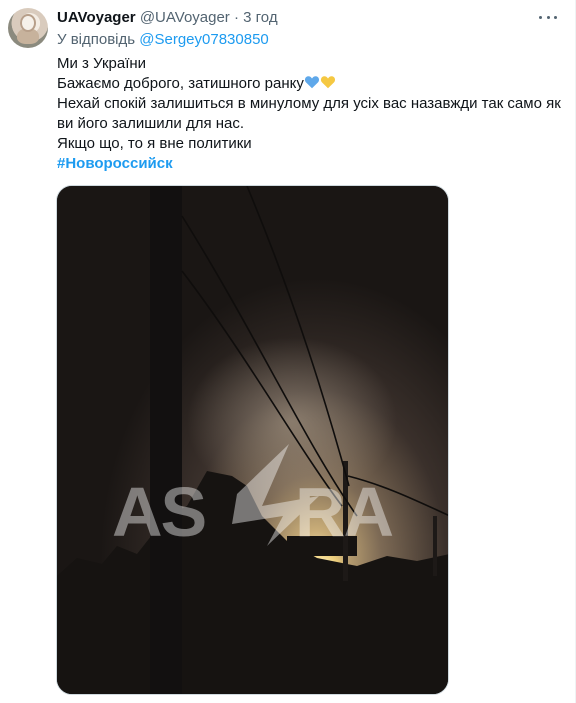 This screenshot has height=703, width=576. I want to click on tweet-line-1: Ми з України, so click(102, 63).